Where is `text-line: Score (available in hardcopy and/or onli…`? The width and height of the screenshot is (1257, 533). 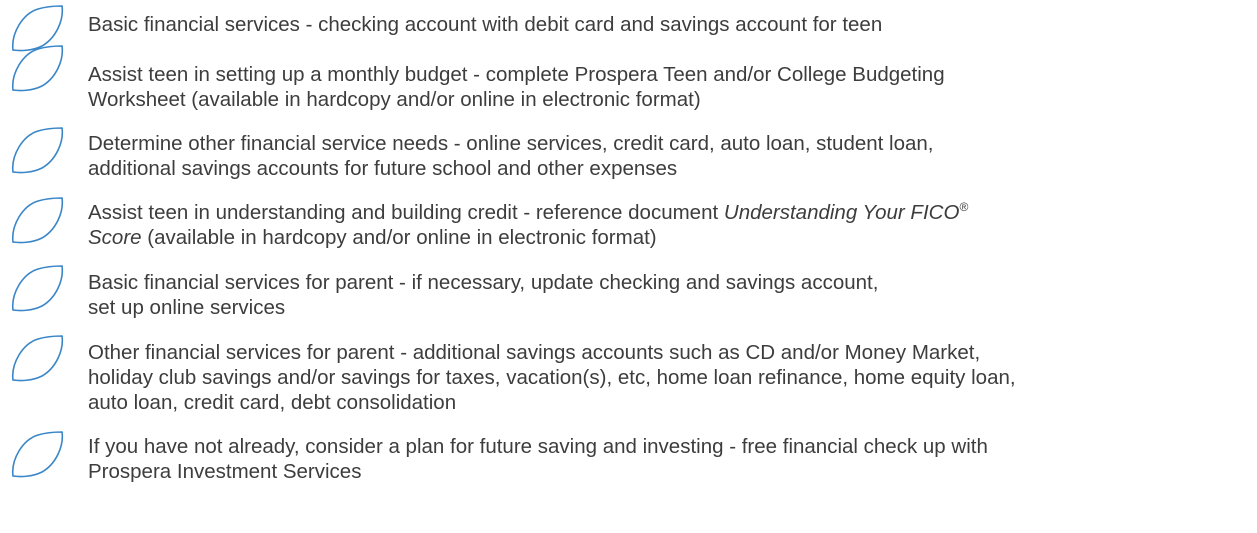 text-line: Score (available in hardcopy and/or onli… is located at coordinates (669, 237).